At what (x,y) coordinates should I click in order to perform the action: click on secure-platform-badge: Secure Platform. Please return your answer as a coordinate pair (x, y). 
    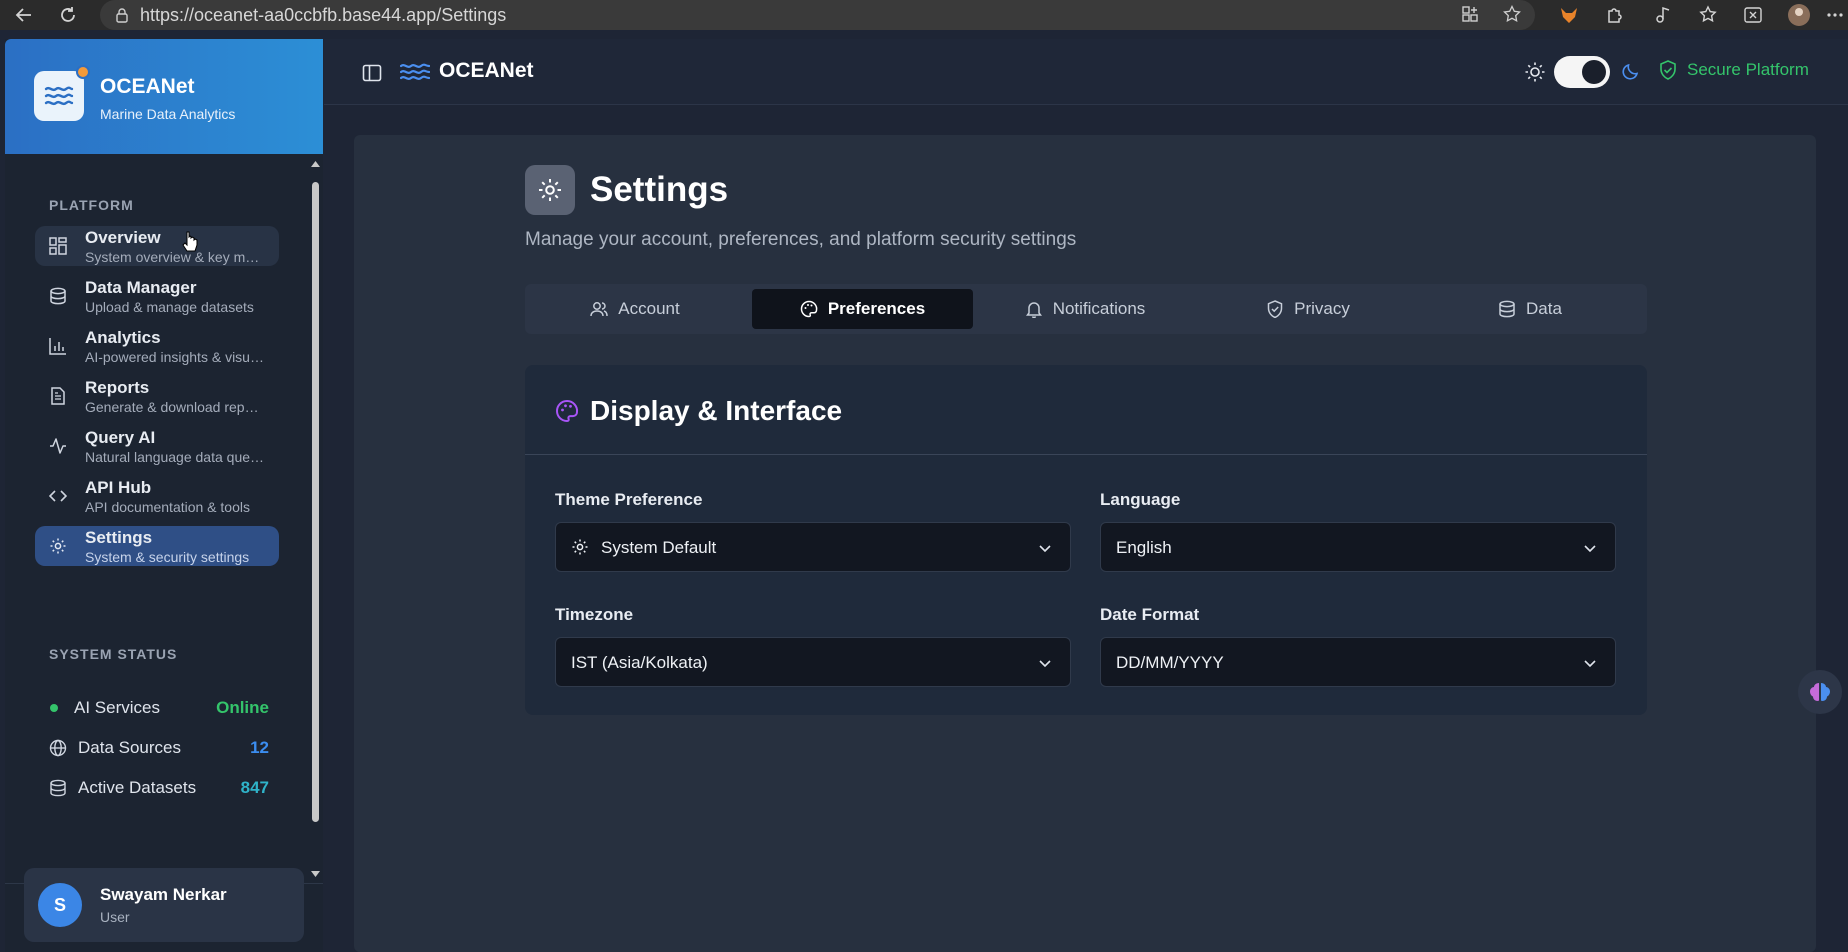
    Looking at the image, I should click on (1734, 70).